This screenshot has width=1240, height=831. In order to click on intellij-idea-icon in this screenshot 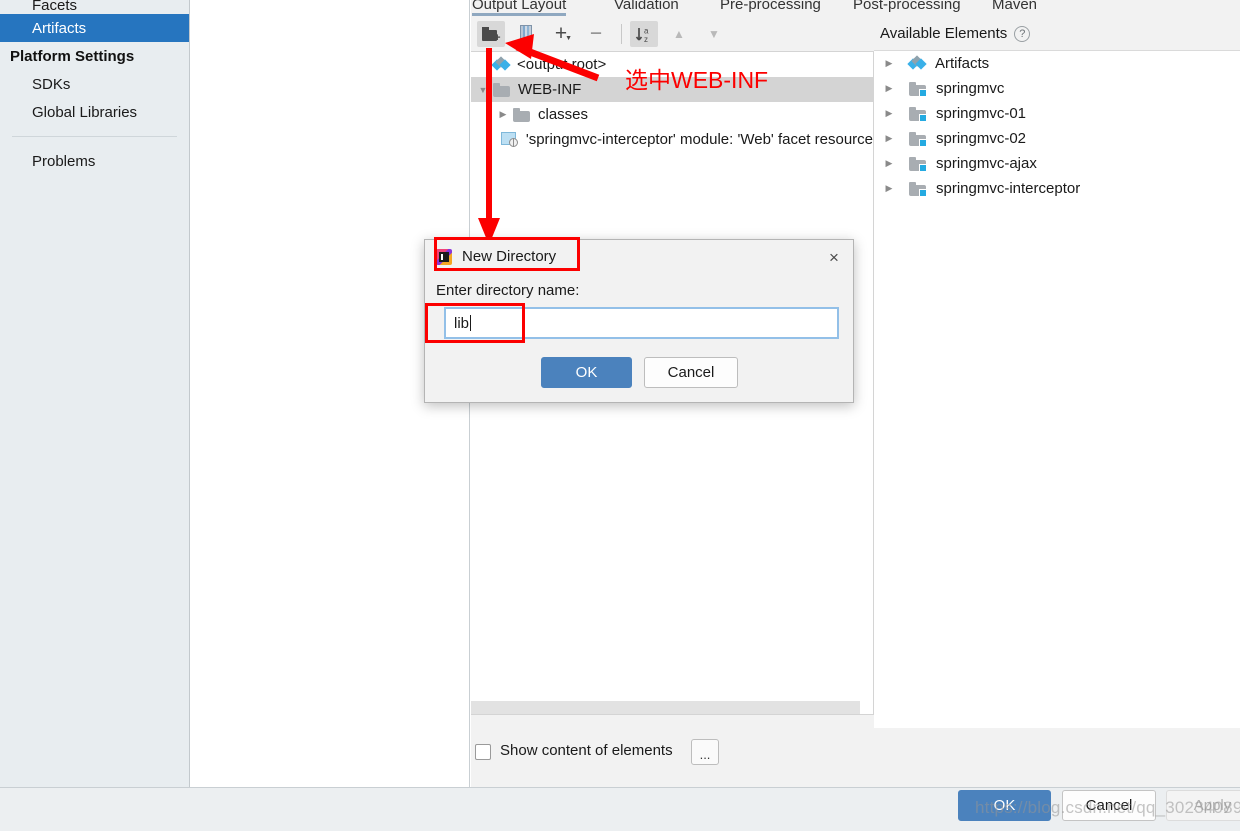, I will do `click(444, 256)`.